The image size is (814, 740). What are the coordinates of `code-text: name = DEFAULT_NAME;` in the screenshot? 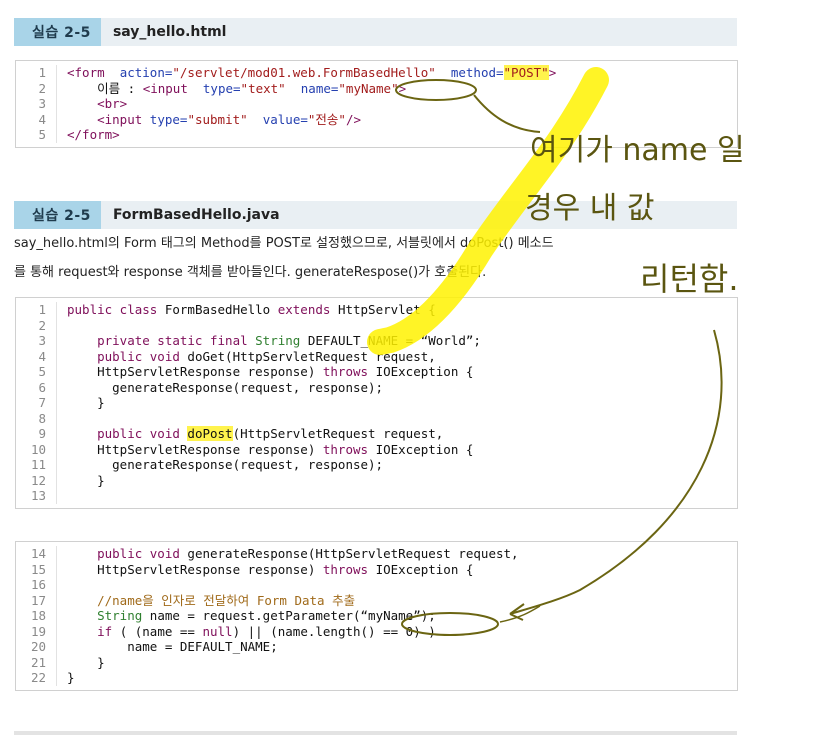 It's located at (172, 647).